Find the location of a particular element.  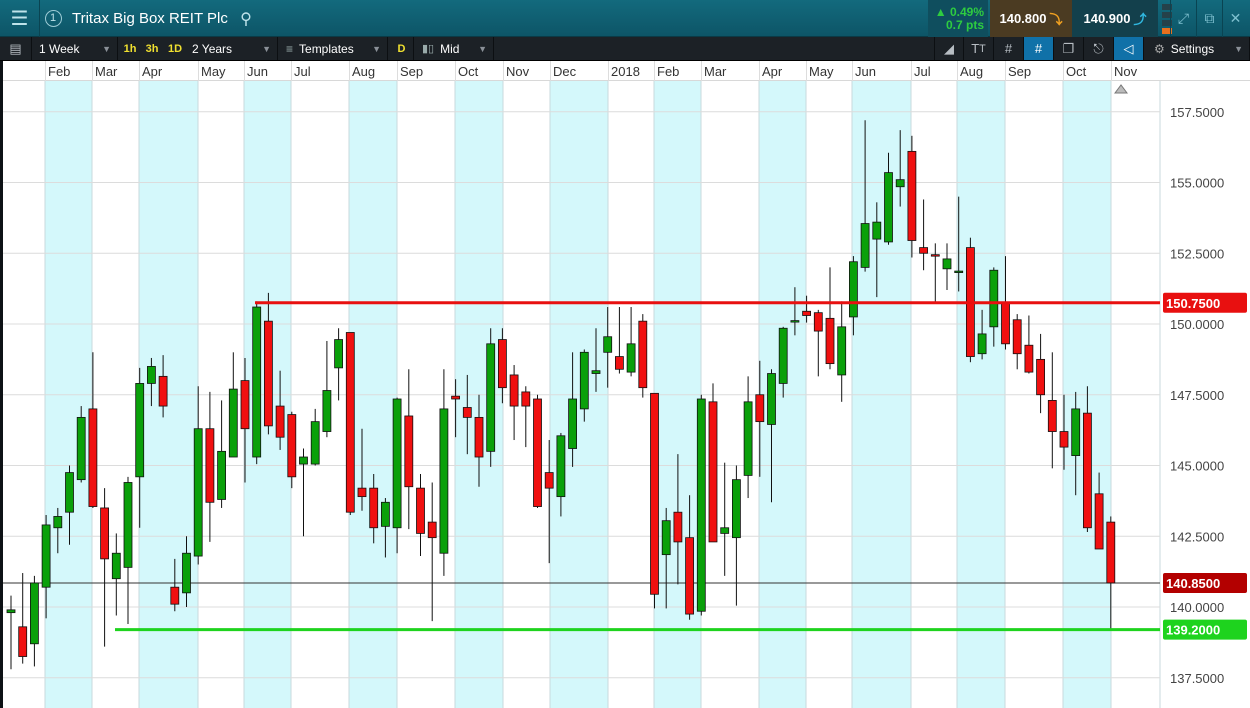

price-tick-label: 152.5000 is located at coordinates (1197, 253).